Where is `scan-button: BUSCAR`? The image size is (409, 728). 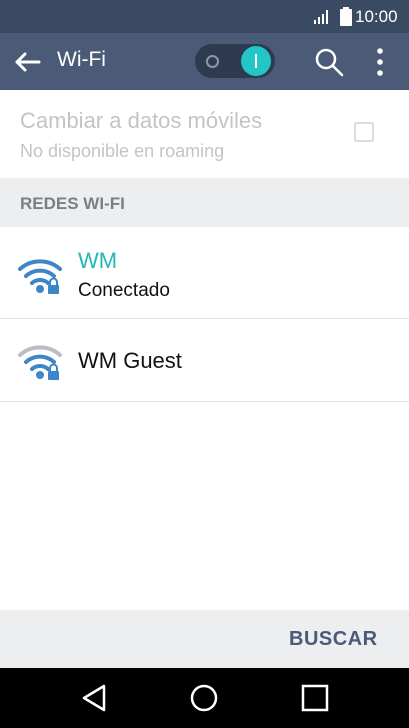
scan-button: BUSCAR is located at coordinates (333, 639).